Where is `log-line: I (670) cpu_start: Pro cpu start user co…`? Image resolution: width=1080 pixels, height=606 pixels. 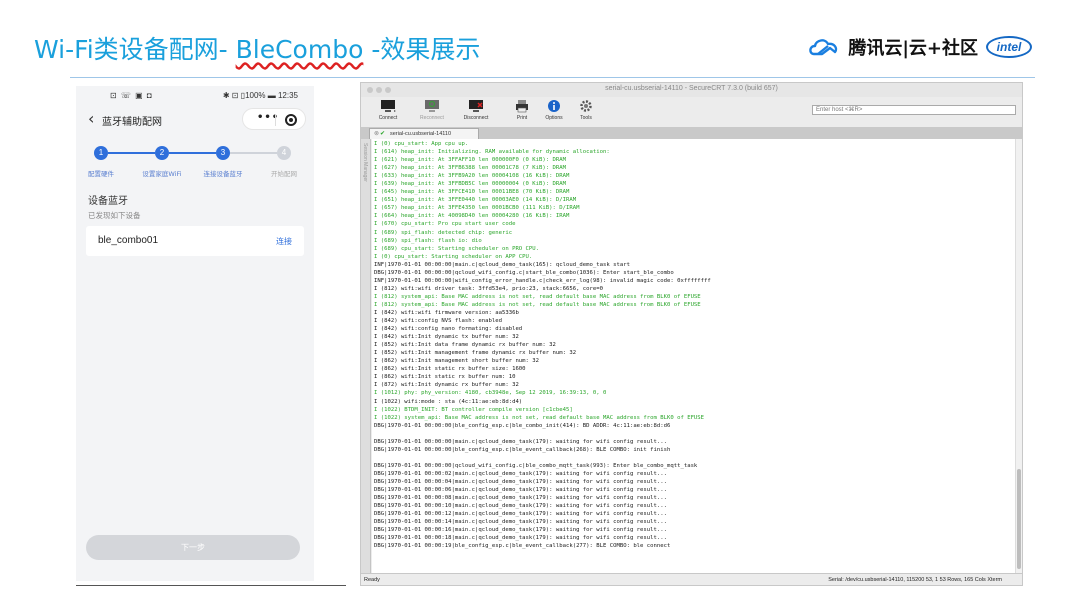 log-line: I (670) cpu_start: Pro cpu start user co… is located at coordinates (445, 224).